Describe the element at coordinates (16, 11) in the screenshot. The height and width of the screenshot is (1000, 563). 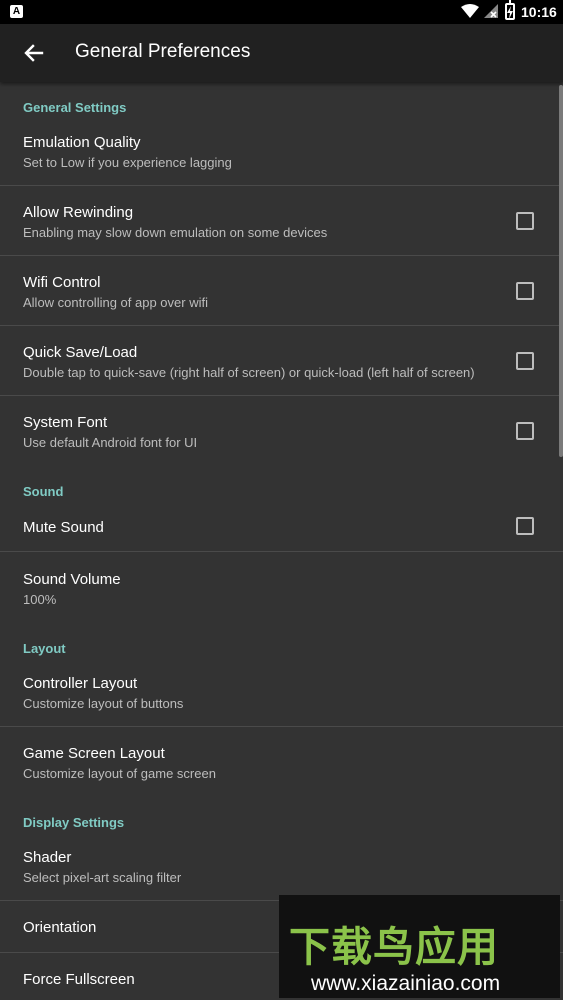
I see `notification-icon: A` at that location.